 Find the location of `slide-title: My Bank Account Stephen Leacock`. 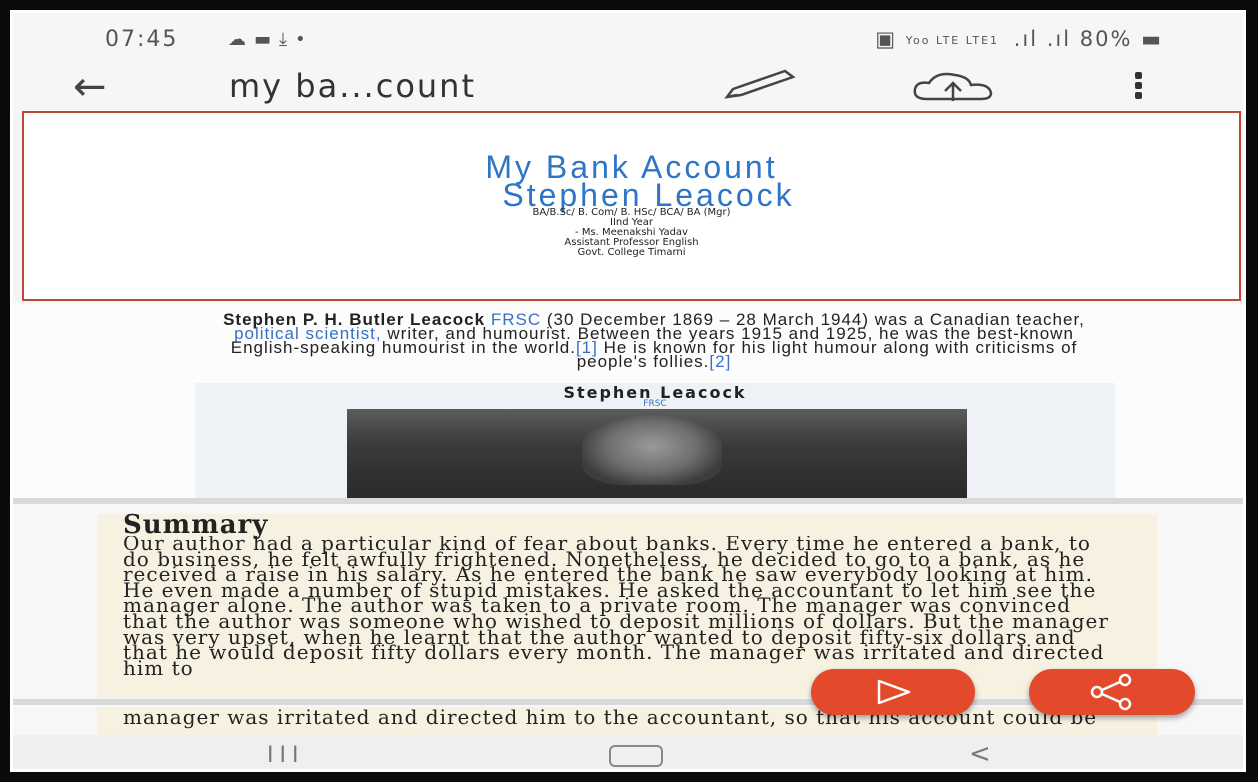

slide-title: My Bank Account Stephen Leacock is located at coordinates (631, 182).